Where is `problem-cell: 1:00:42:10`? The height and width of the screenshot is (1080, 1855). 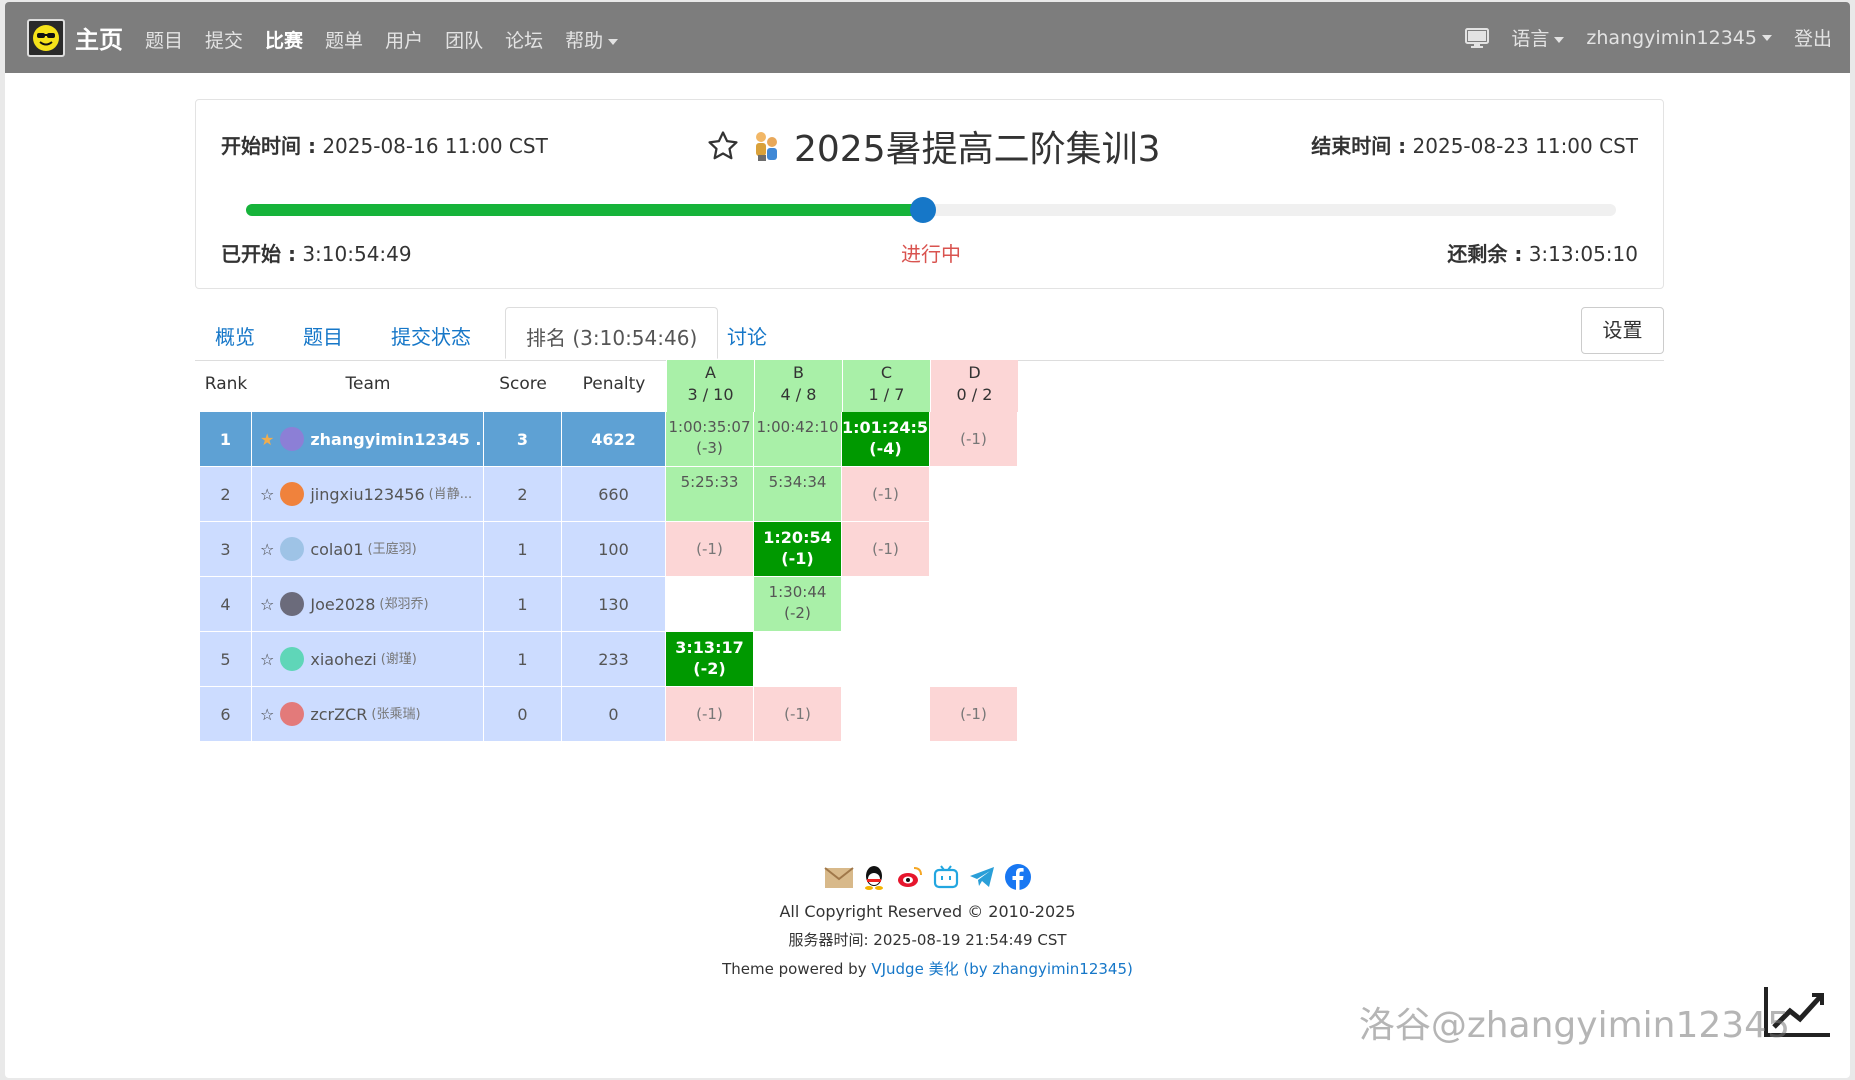 problem-cell: 1:00:42:10 is located at coordinates (798, 439).